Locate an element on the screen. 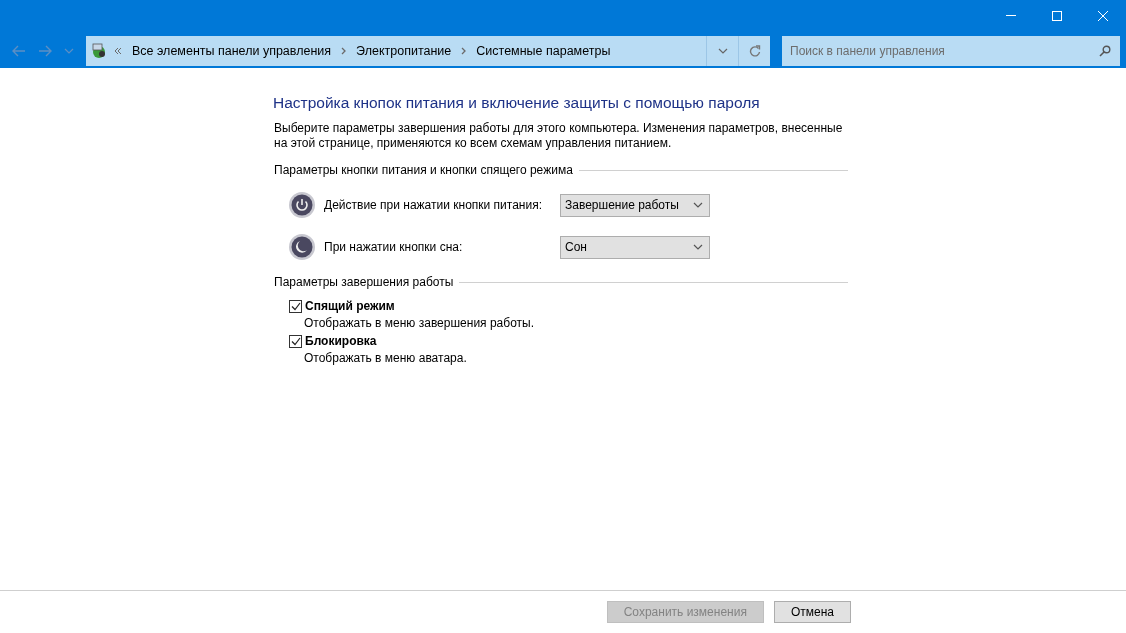 This screenshot has width=1126, height=633. search-icon is located at coordinates (1105, 50).